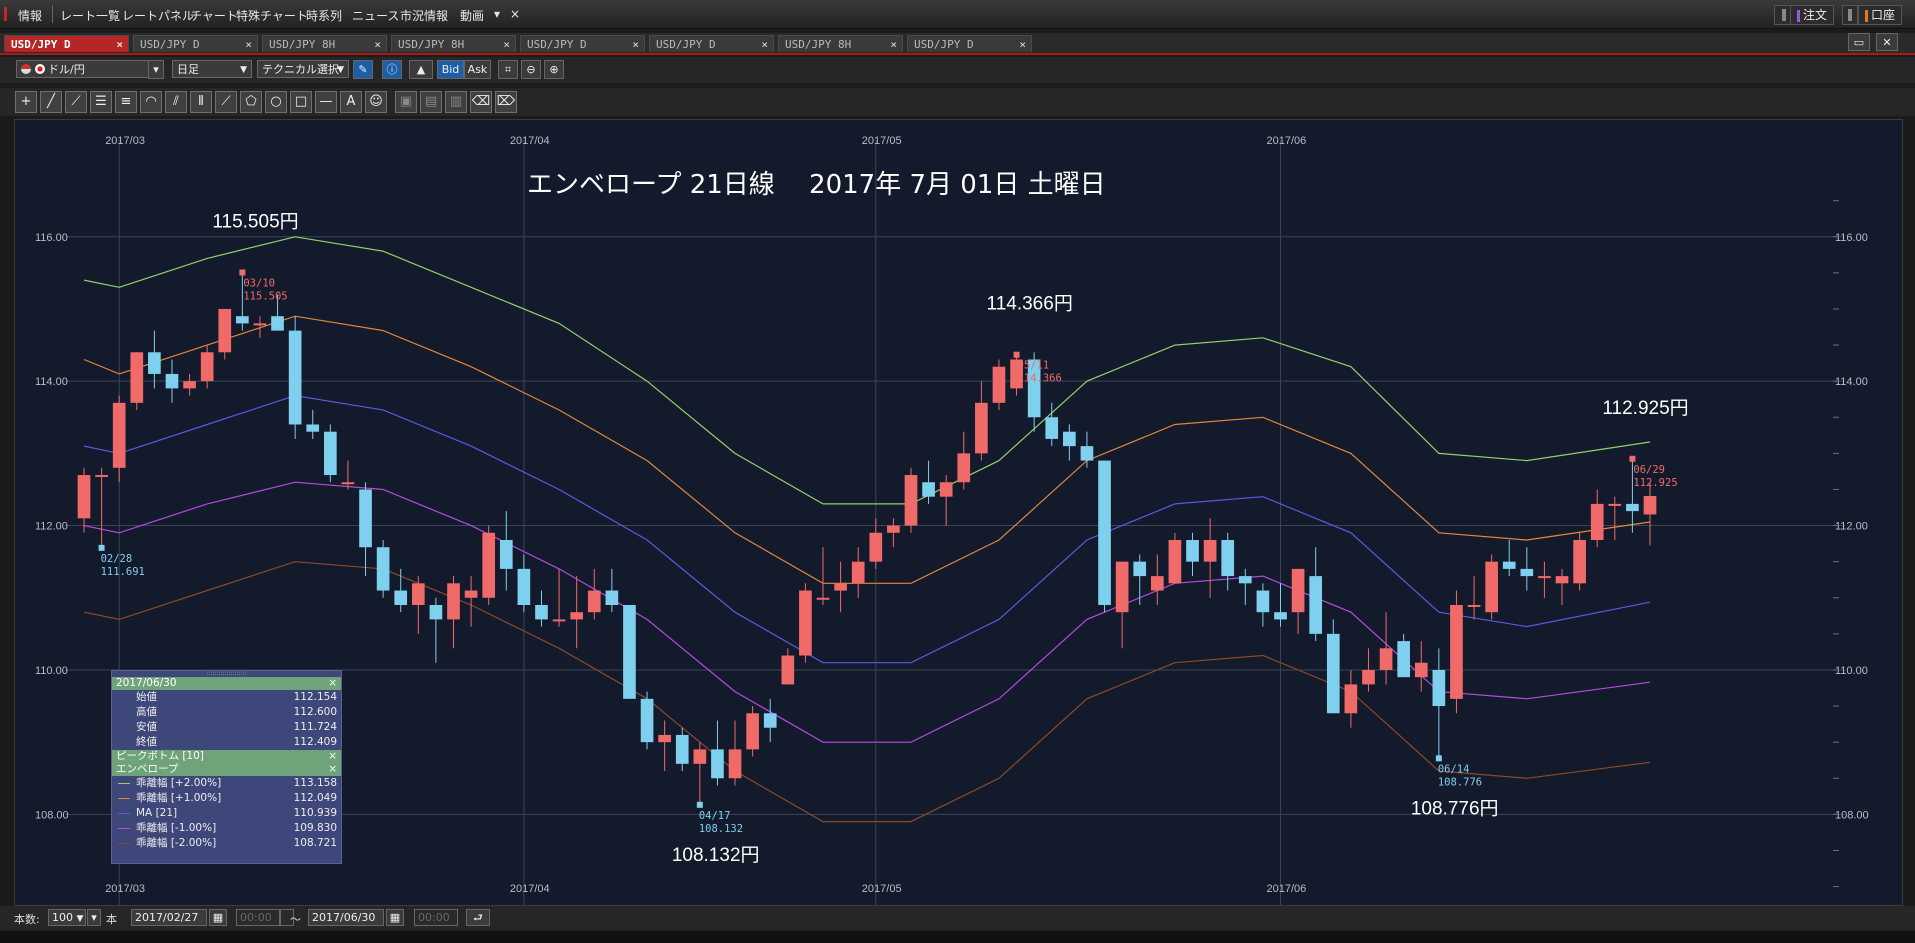 This screenshot has width=1915, height=943. What do you see at coordinates (226, 102) in the screenshot?
I see `gann-fan-icon: ⟋` at bounding box center [226, 102].